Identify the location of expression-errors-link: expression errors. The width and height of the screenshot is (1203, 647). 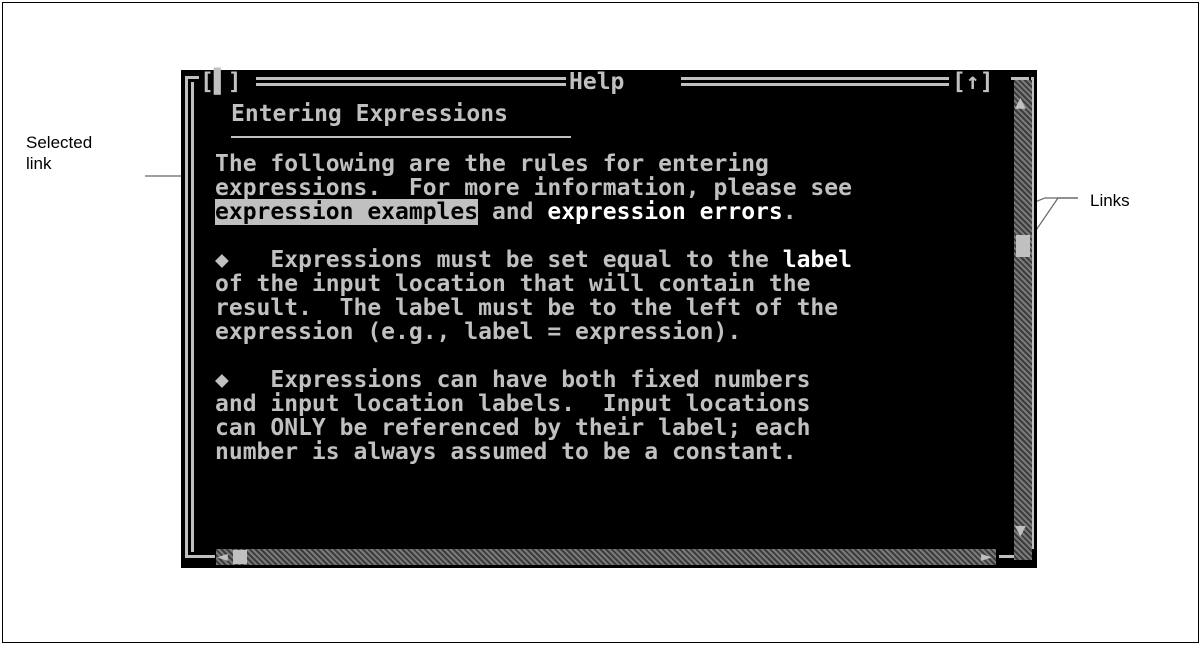
(664, 212).